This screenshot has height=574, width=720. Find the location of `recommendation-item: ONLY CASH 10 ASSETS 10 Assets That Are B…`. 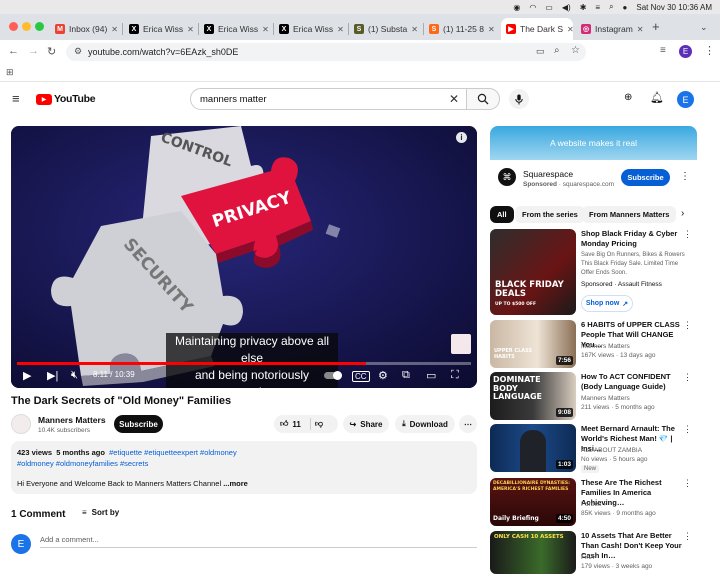

recommendation-item: ONLY CASH 10 ASSETS 10 Assets That Are B… is located at coordinates (591, 552).